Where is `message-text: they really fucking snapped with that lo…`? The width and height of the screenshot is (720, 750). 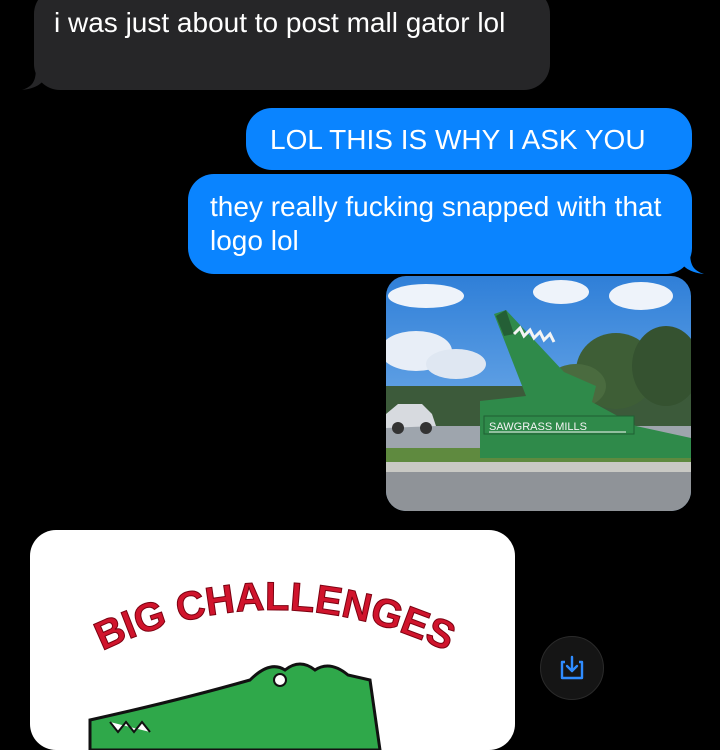 message-text: they really fucking snapped with that lo… is located at coordinates (436, 223).